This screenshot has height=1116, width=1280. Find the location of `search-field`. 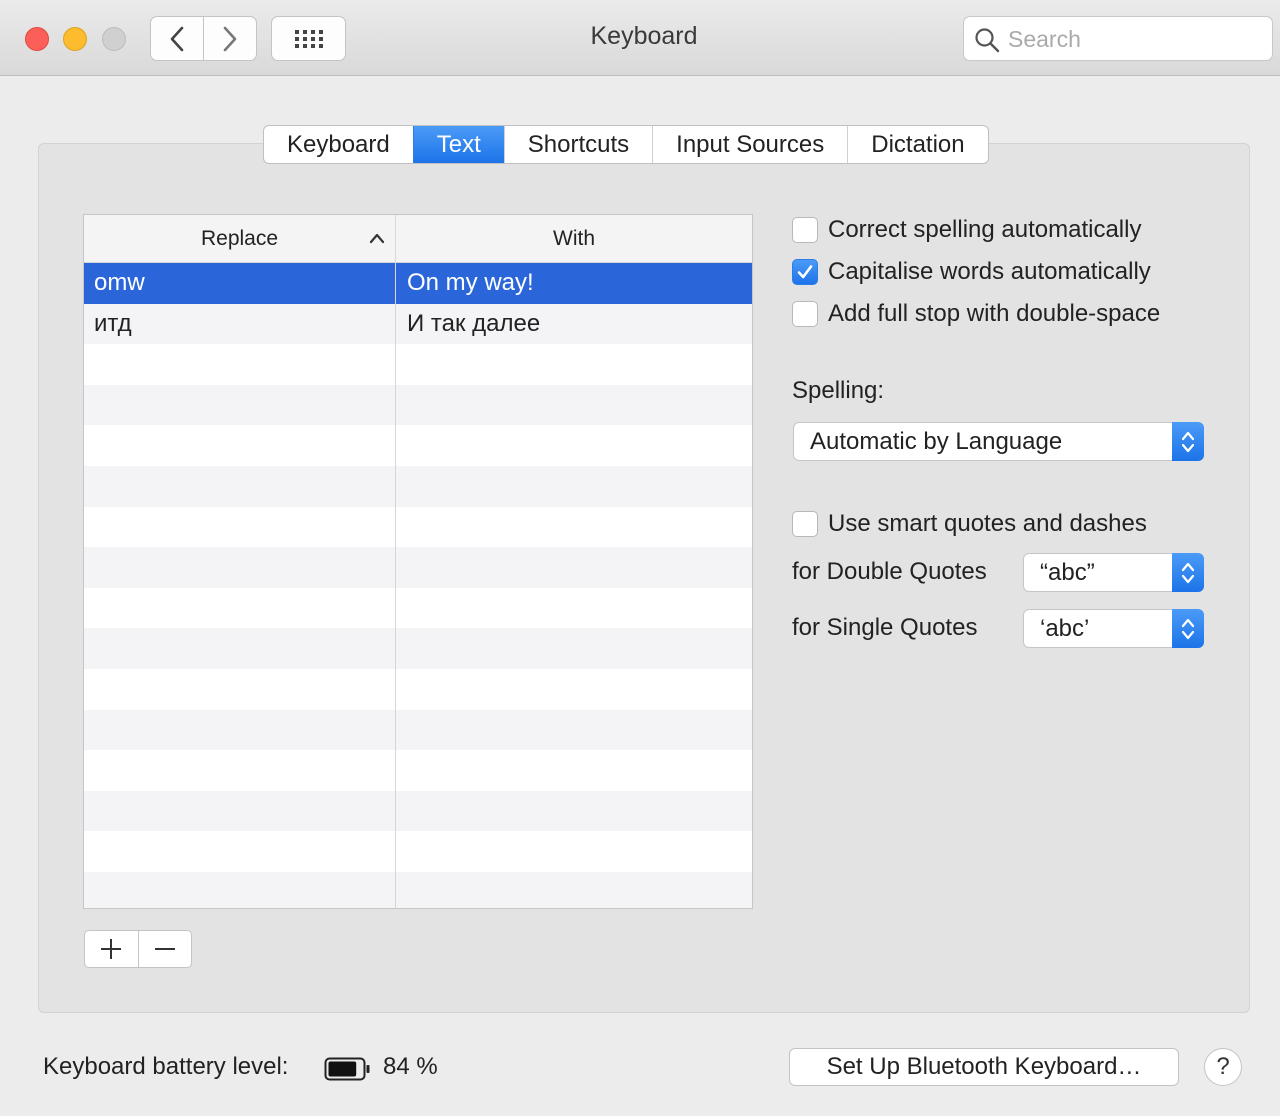

search-field is located at coordinates (1118, 38).